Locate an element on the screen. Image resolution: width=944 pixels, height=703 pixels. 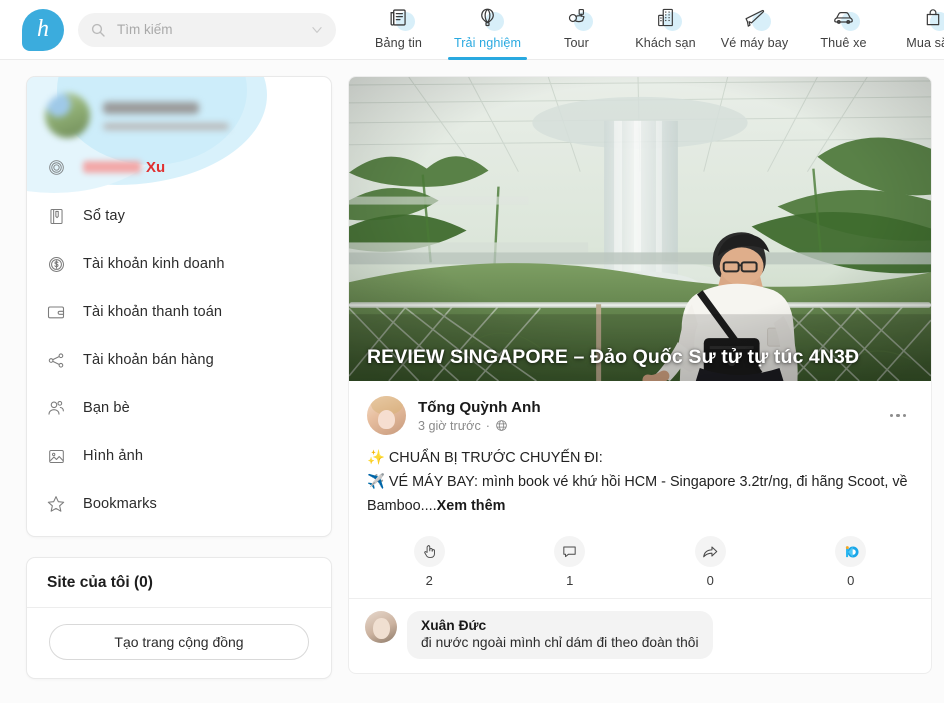
comment-action: 1 is located at coordinates (570, 562).